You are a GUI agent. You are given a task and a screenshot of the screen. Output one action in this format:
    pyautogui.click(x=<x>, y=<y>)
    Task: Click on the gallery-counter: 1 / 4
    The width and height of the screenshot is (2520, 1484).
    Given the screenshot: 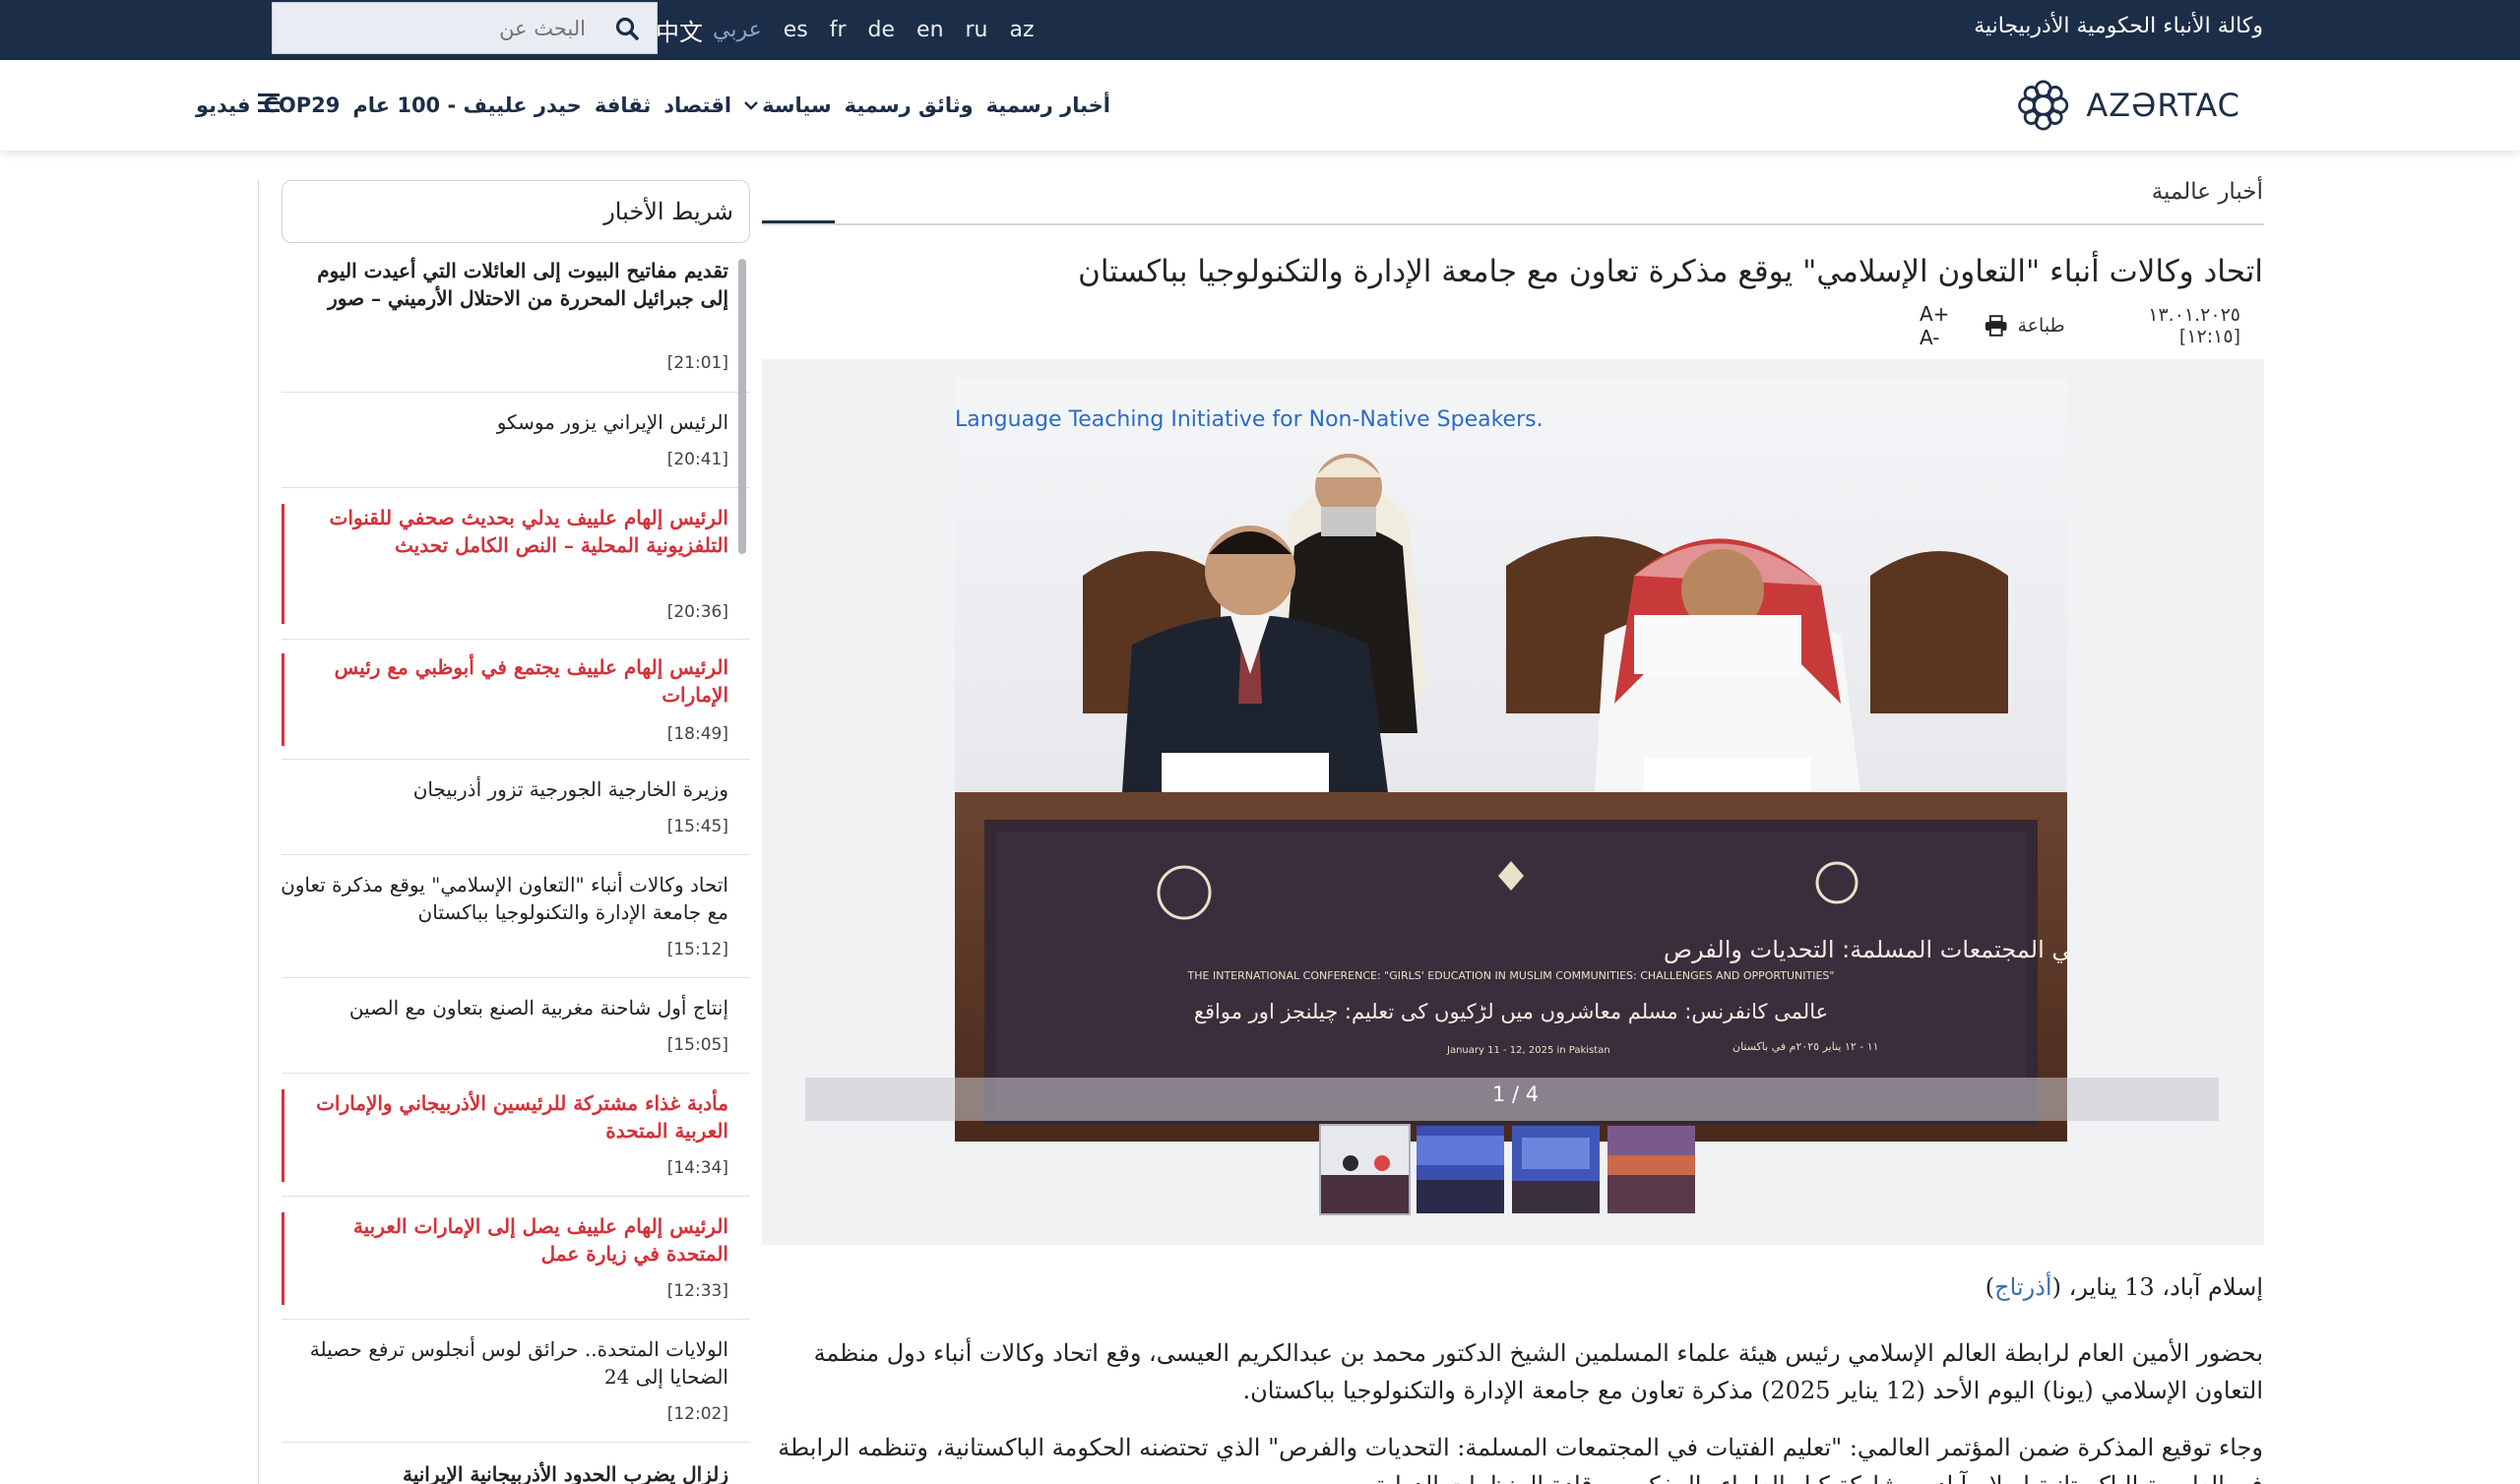 What is the action you would take?
    pyautogui.click(x=1516, y=1094)
    